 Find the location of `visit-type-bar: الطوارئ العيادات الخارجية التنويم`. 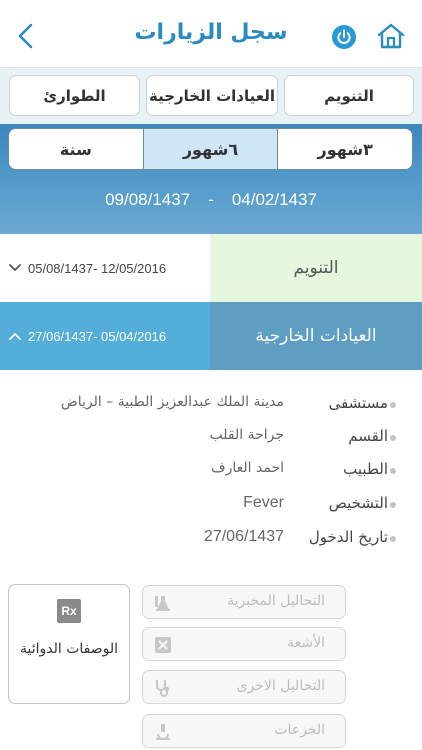

visit-type-bar: الطوارئ العيادات الخارجية التنويم is located at coordinates (211, 96).